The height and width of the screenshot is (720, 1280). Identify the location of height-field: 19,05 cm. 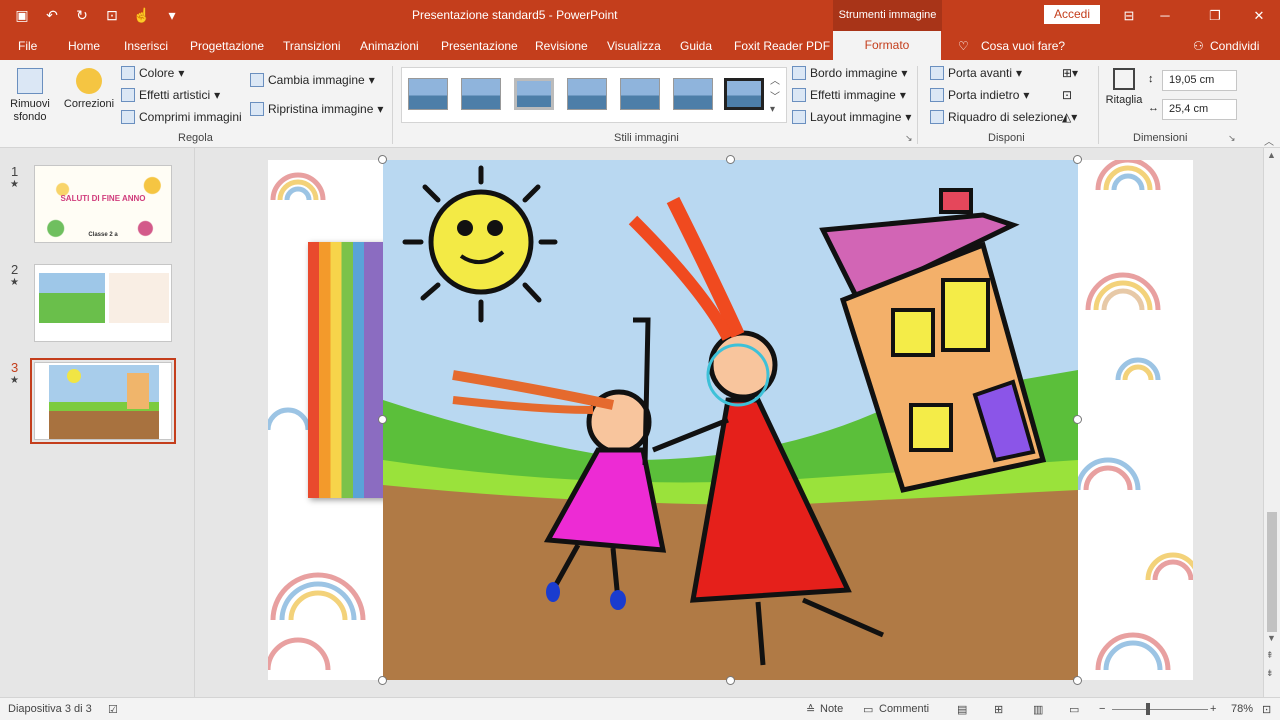
(1199, 80).